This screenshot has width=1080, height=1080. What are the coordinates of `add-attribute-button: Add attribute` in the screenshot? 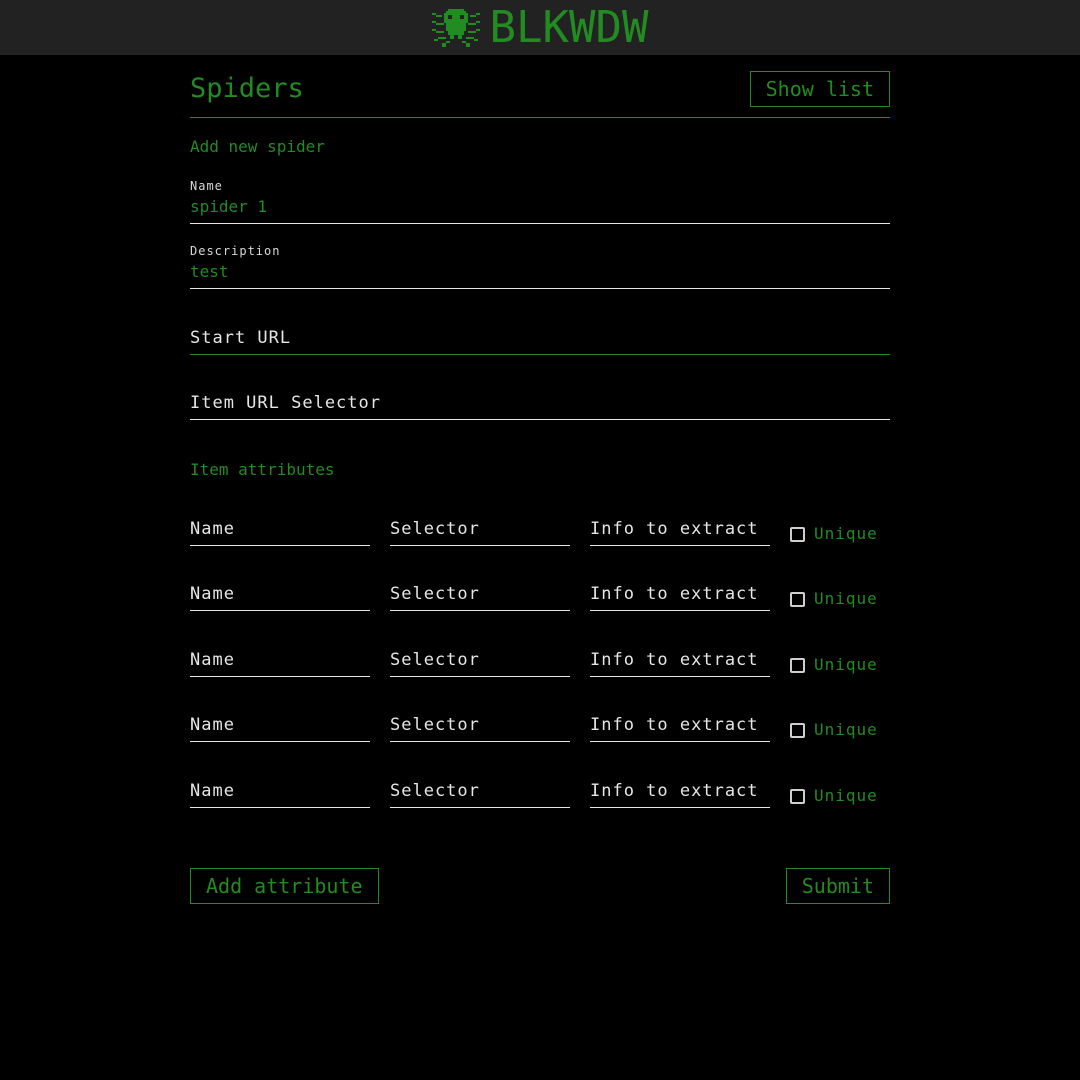 It's located at (284, 886).